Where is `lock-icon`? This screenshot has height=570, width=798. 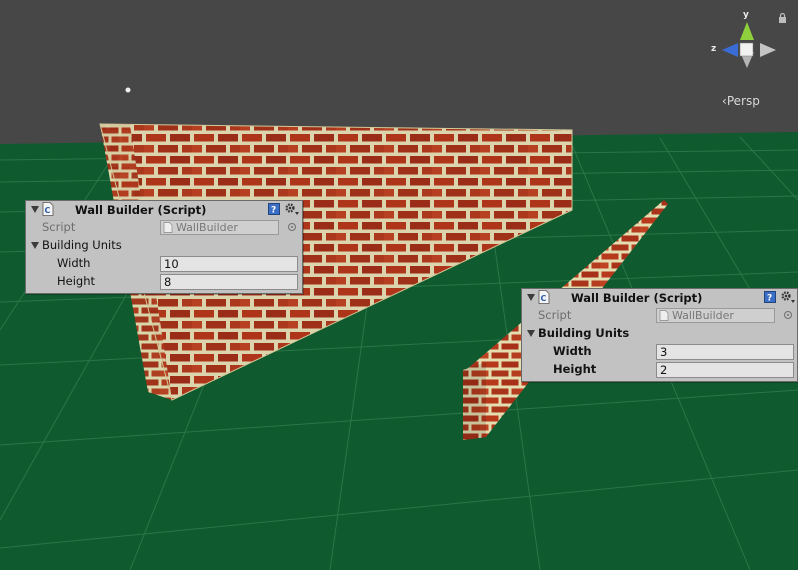
lock-icon is located at coordinates (782, 18).